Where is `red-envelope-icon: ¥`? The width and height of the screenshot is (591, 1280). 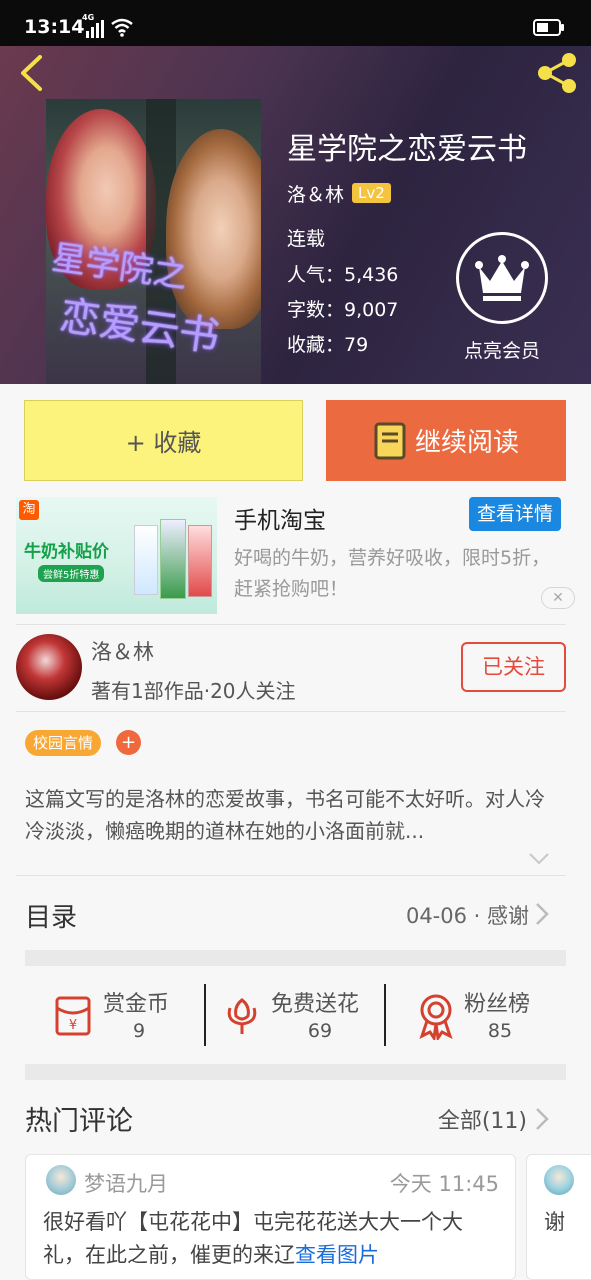
red-envelope-icon: ¥ is located at coordinates (73, 1016).